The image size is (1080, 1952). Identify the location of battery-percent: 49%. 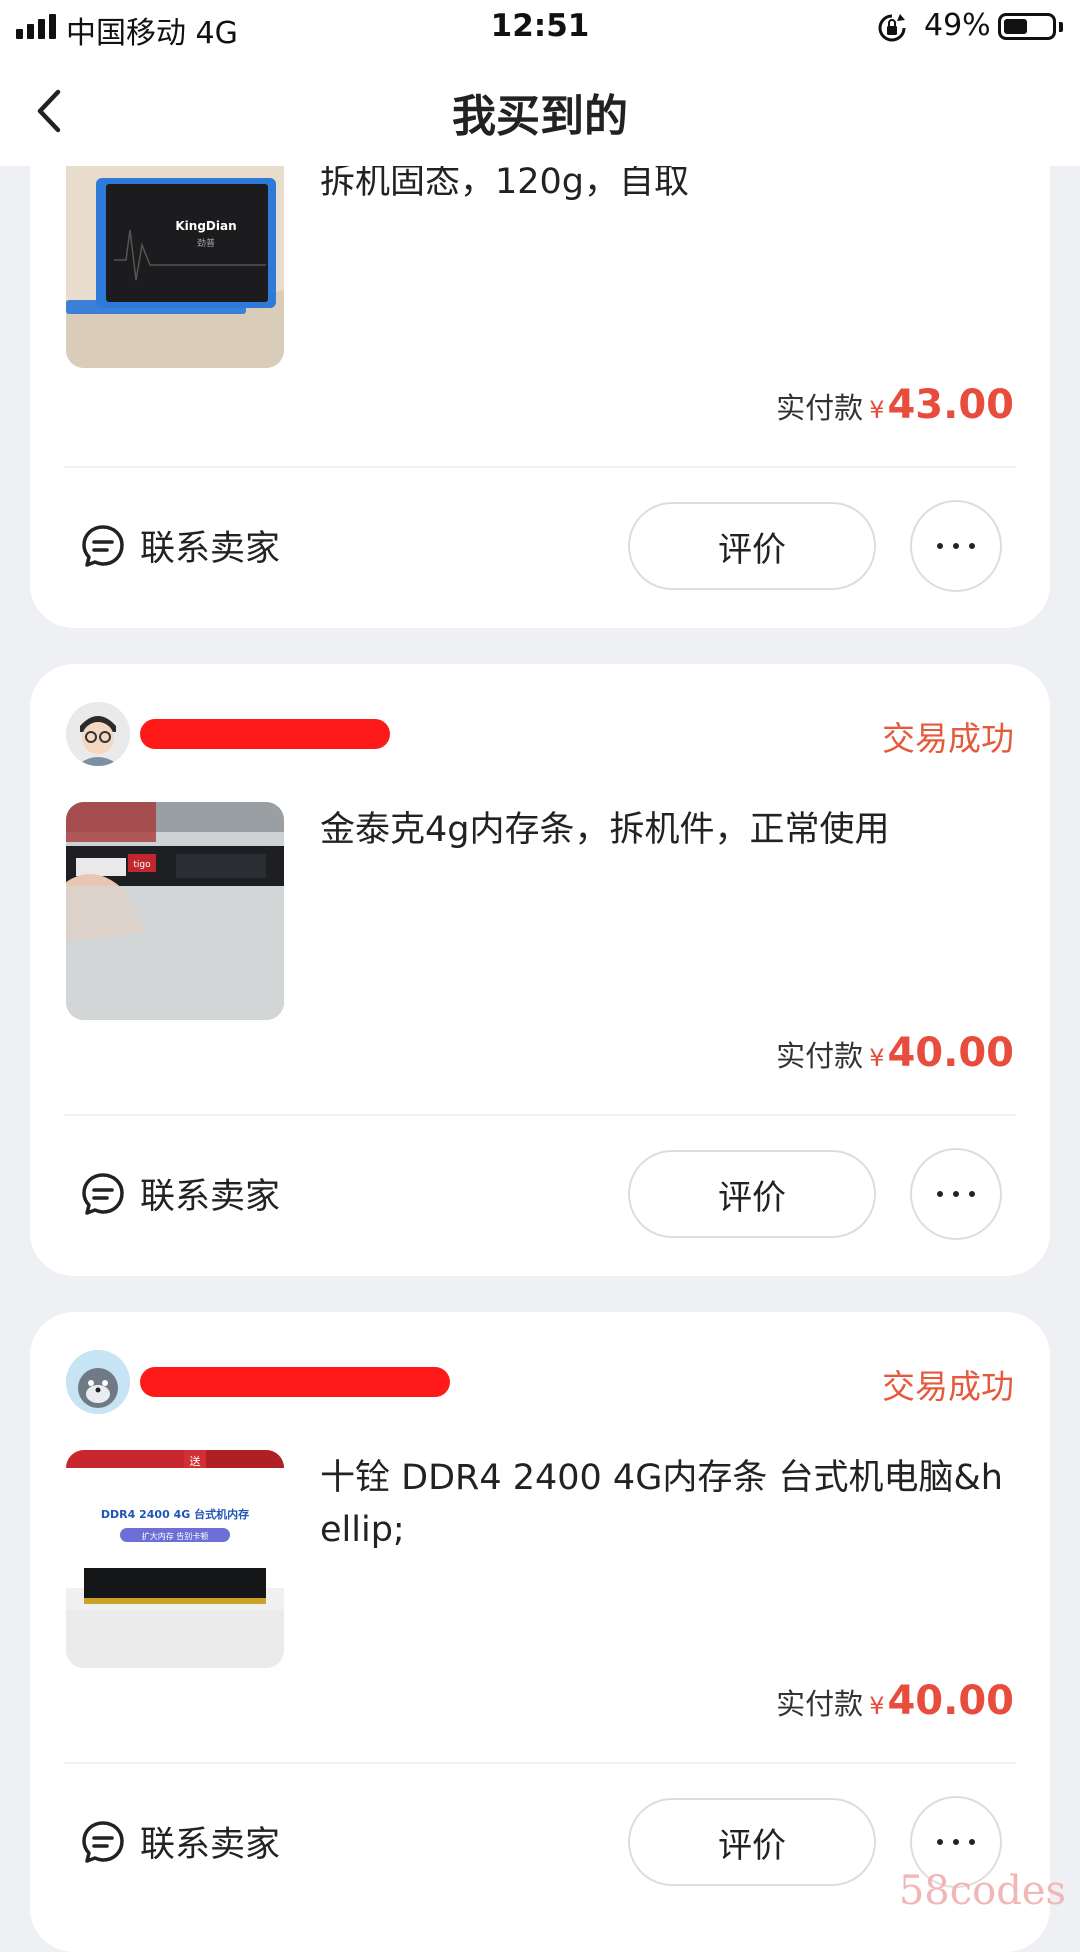
(957, 25).